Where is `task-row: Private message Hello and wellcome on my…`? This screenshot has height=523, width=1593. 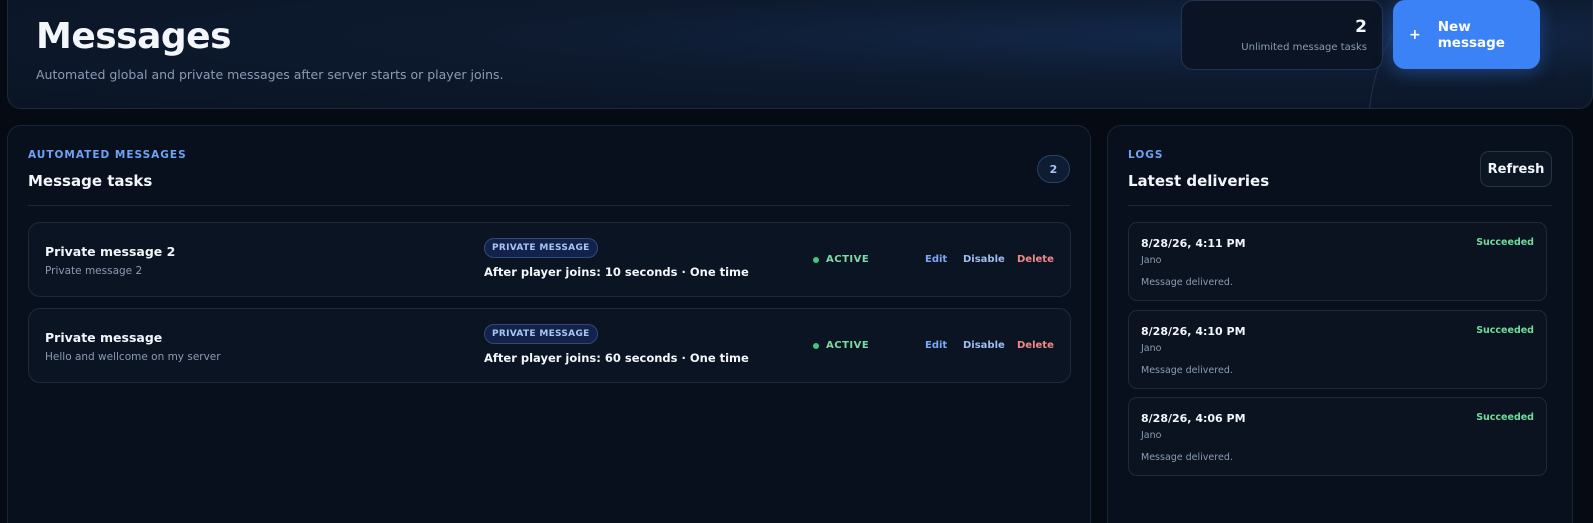
task-row: Private message Hello and wellcome on my… is located at coordinates (549, 345).